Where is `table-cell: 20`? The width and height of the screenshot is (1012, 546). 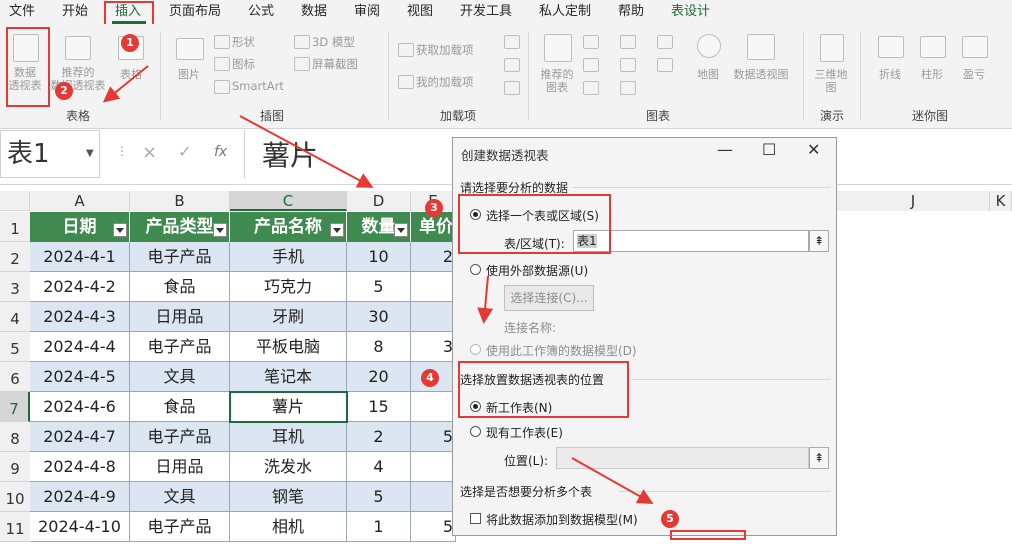 table-cell: 20 is located at coordinates (379, 377).